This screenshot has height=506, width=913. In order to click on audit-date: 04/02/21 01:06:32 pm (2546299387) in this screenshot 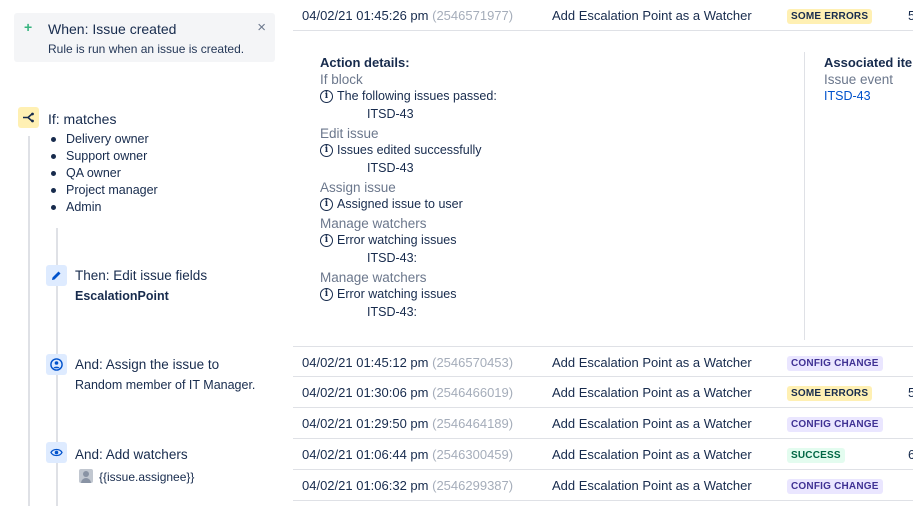, I will do `click(408, 485)`.